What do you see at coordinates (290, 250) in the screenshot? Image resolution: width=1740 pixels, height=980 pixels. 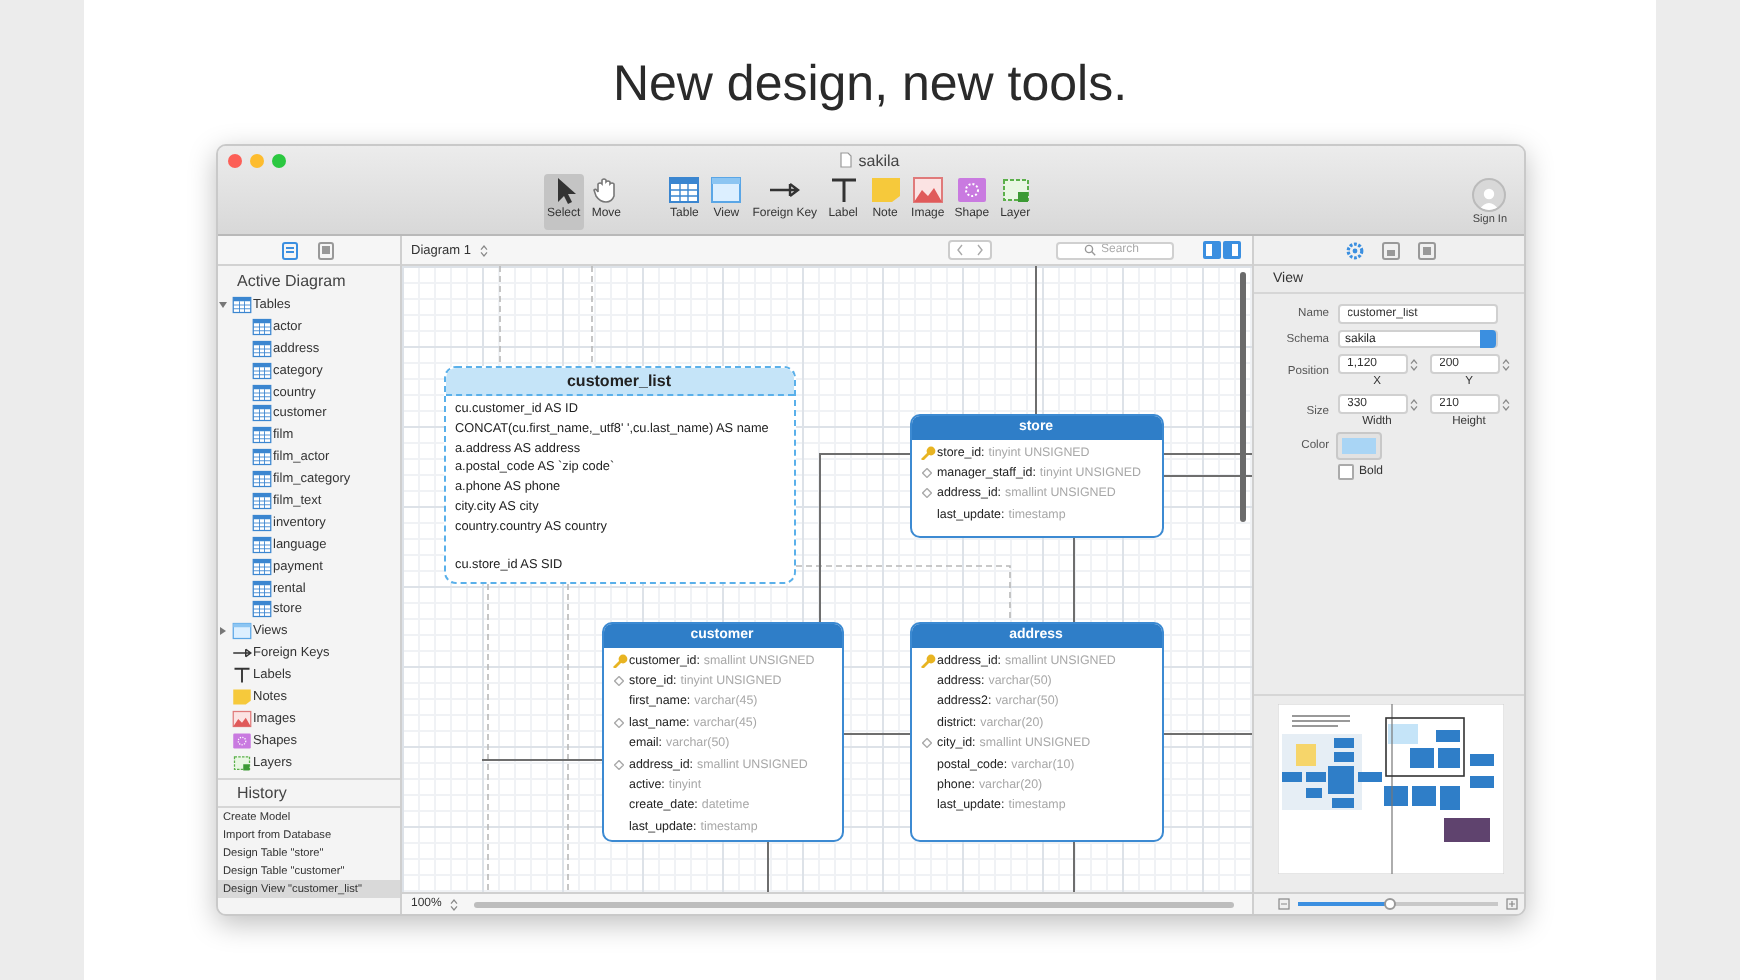 I see `list-tab` at bounding box center [290, 250].